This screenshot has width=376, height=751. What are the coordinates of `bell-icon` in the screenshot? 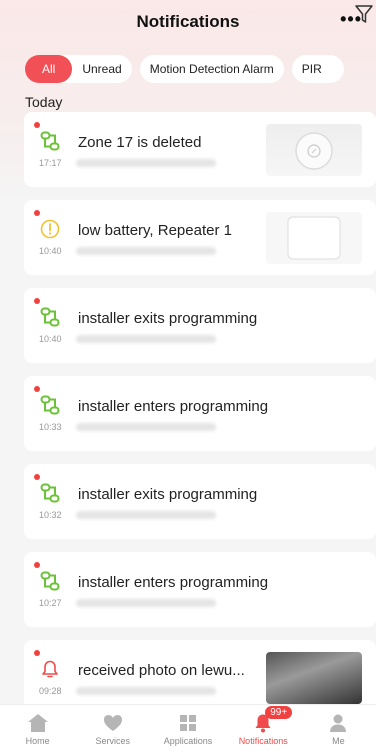 It's located at (50, 669).